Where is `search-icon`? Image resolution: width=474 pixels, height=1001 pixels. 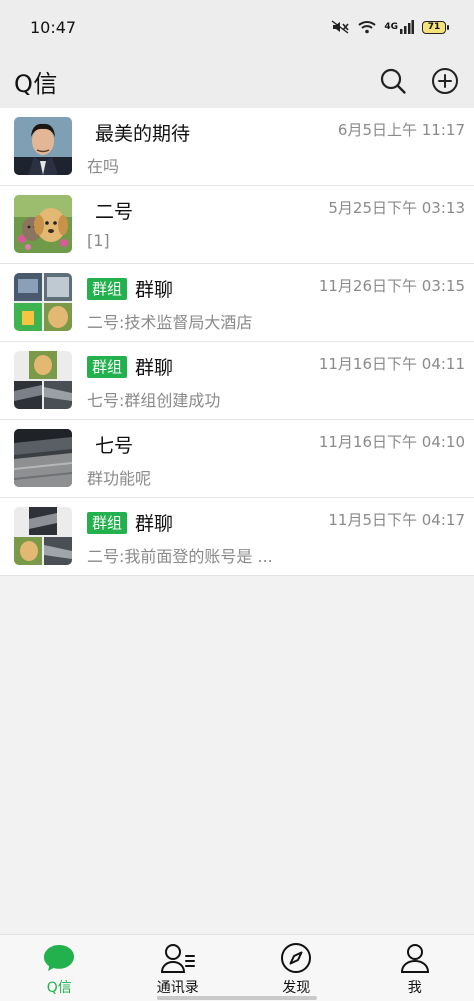 search-icon is located at coordinates (393, 81).